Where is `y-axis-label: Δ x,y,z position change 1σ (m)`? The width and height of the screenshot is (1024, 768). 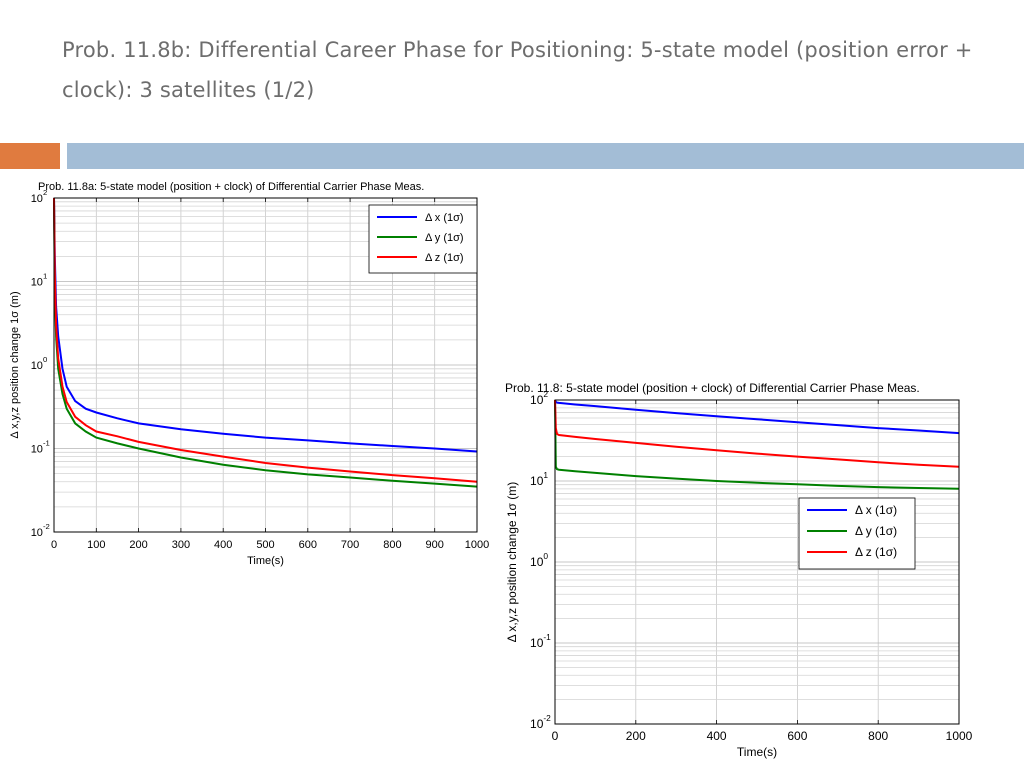
y-axis-label: Δ x,y,z position change 1σ (m) is located at coordinates (512, 562).